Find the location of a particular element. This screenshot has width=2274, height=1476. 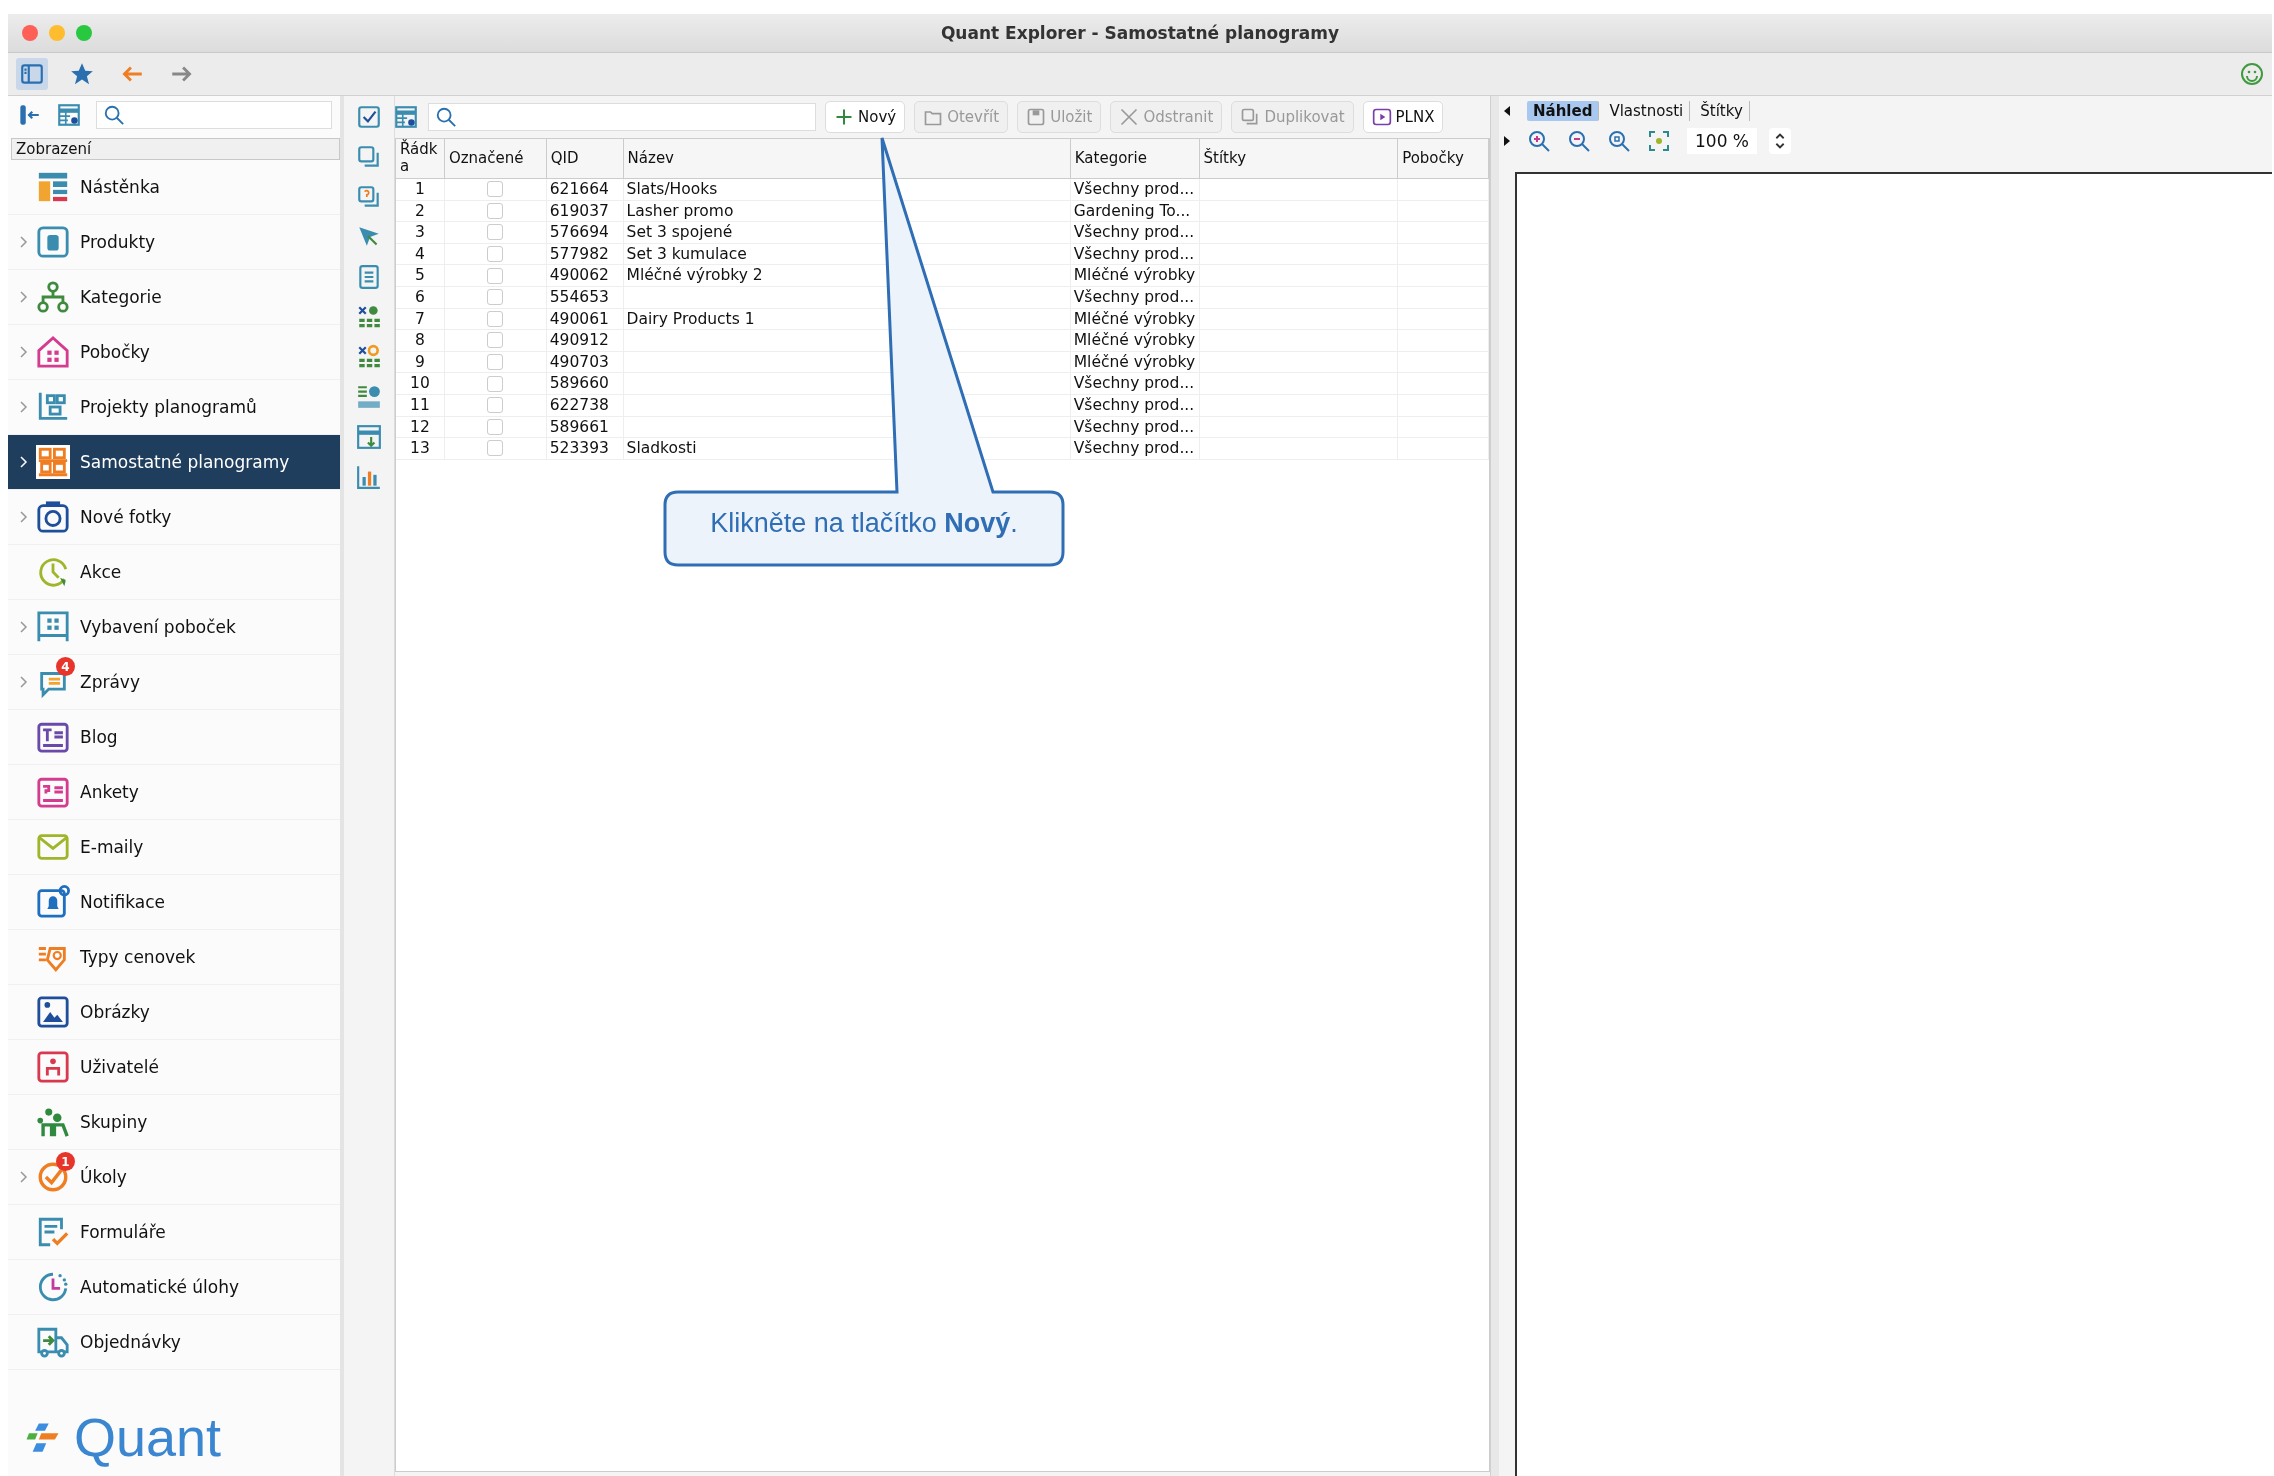

sidebar-item: 4 Zprávy is located at coordinates (174, 682).